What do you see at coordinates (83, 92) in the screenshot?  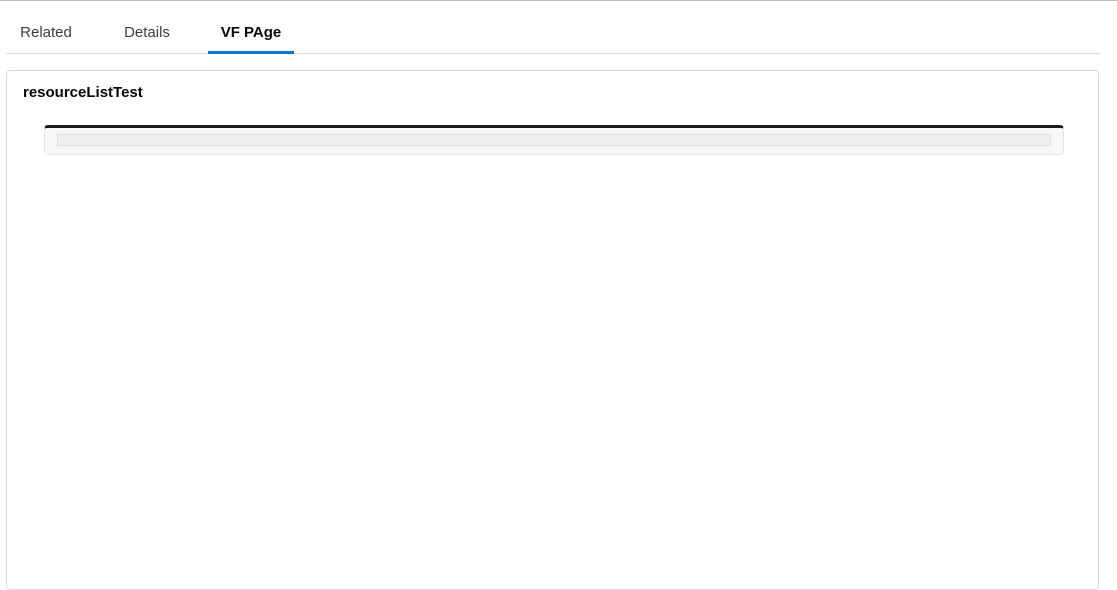 I see `panel-title: resourceListTest` at bounding box center [83, 92].